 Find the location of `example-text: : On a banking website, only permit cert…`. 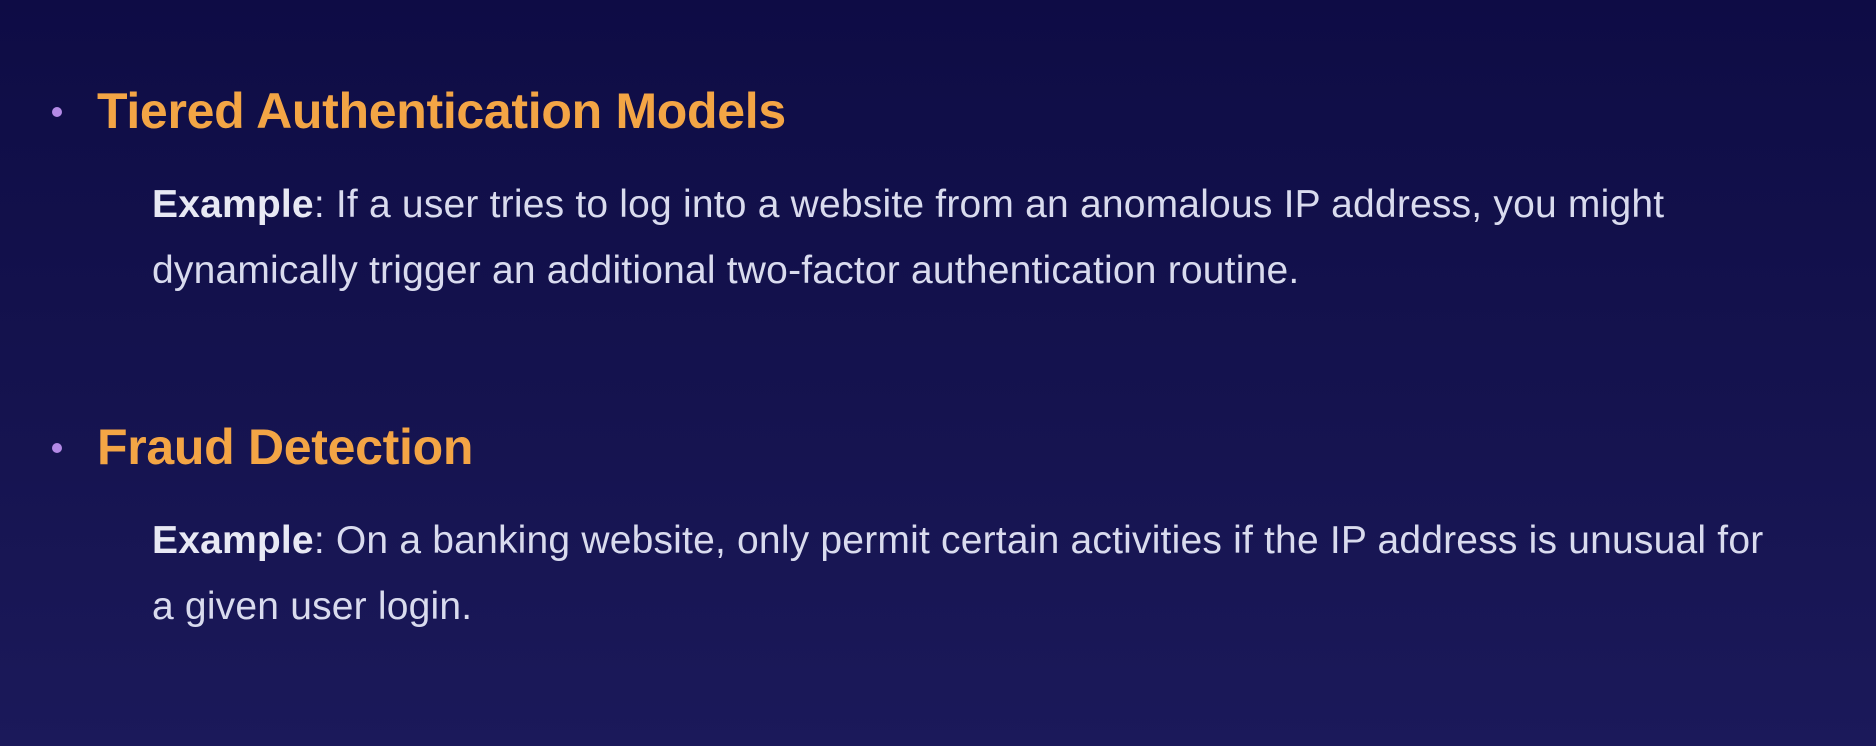

example-text: : On a banking website, only permit cert… is located at coordinates (958, 573).